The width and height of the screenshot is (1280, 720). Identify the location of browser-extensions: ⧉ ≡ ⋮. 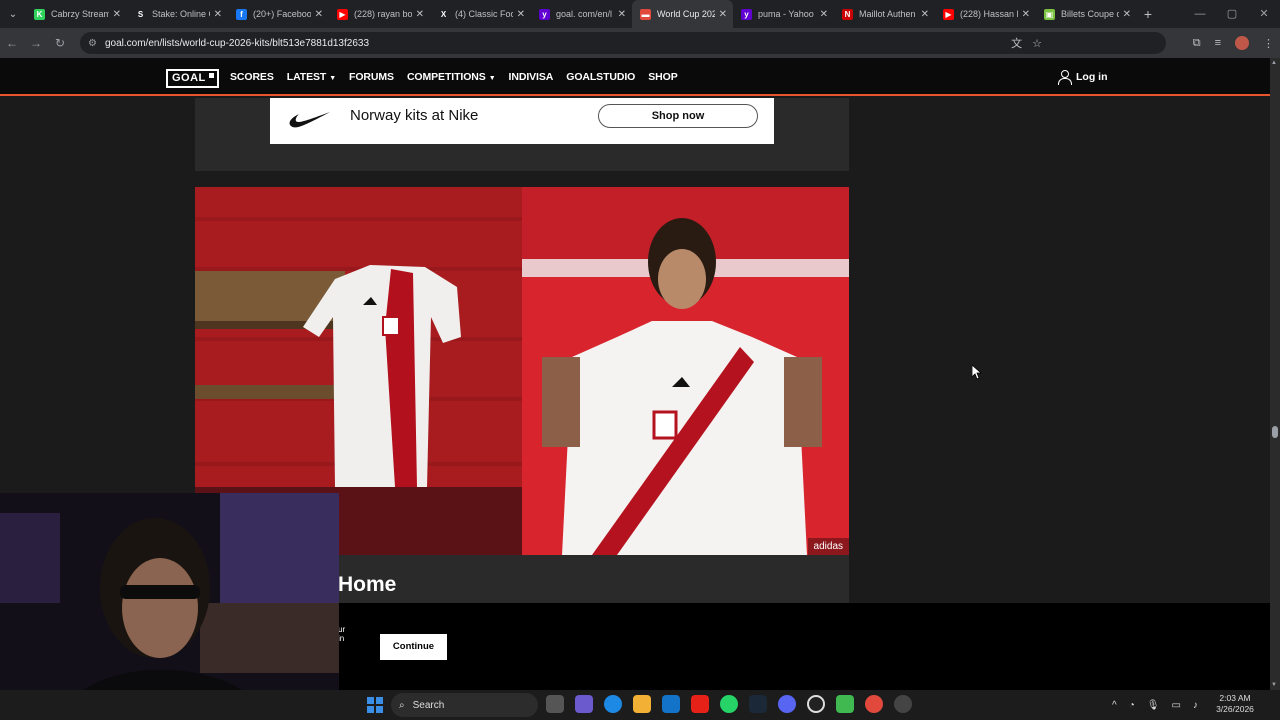
(1233, 43).